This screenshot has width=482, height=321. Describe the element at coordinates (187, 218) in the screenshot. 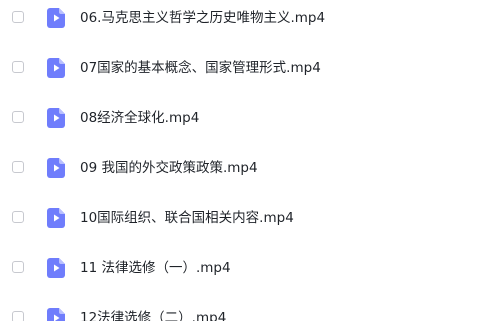

I see `file-name: 10国际组织、联合国相关内容.mp4` at that location.